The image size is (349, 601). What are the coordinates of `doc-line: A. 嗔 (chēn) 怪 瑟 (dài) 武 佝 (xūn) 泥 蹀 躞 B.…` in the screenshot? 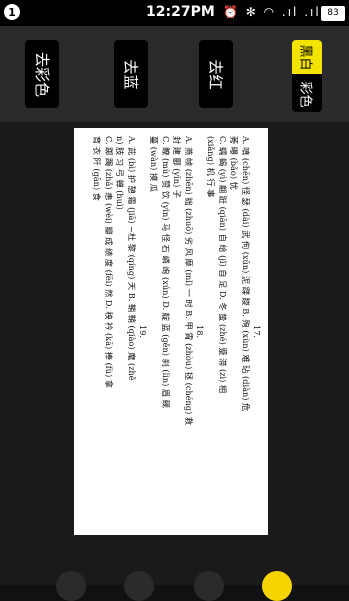 It's located at (245, 274).